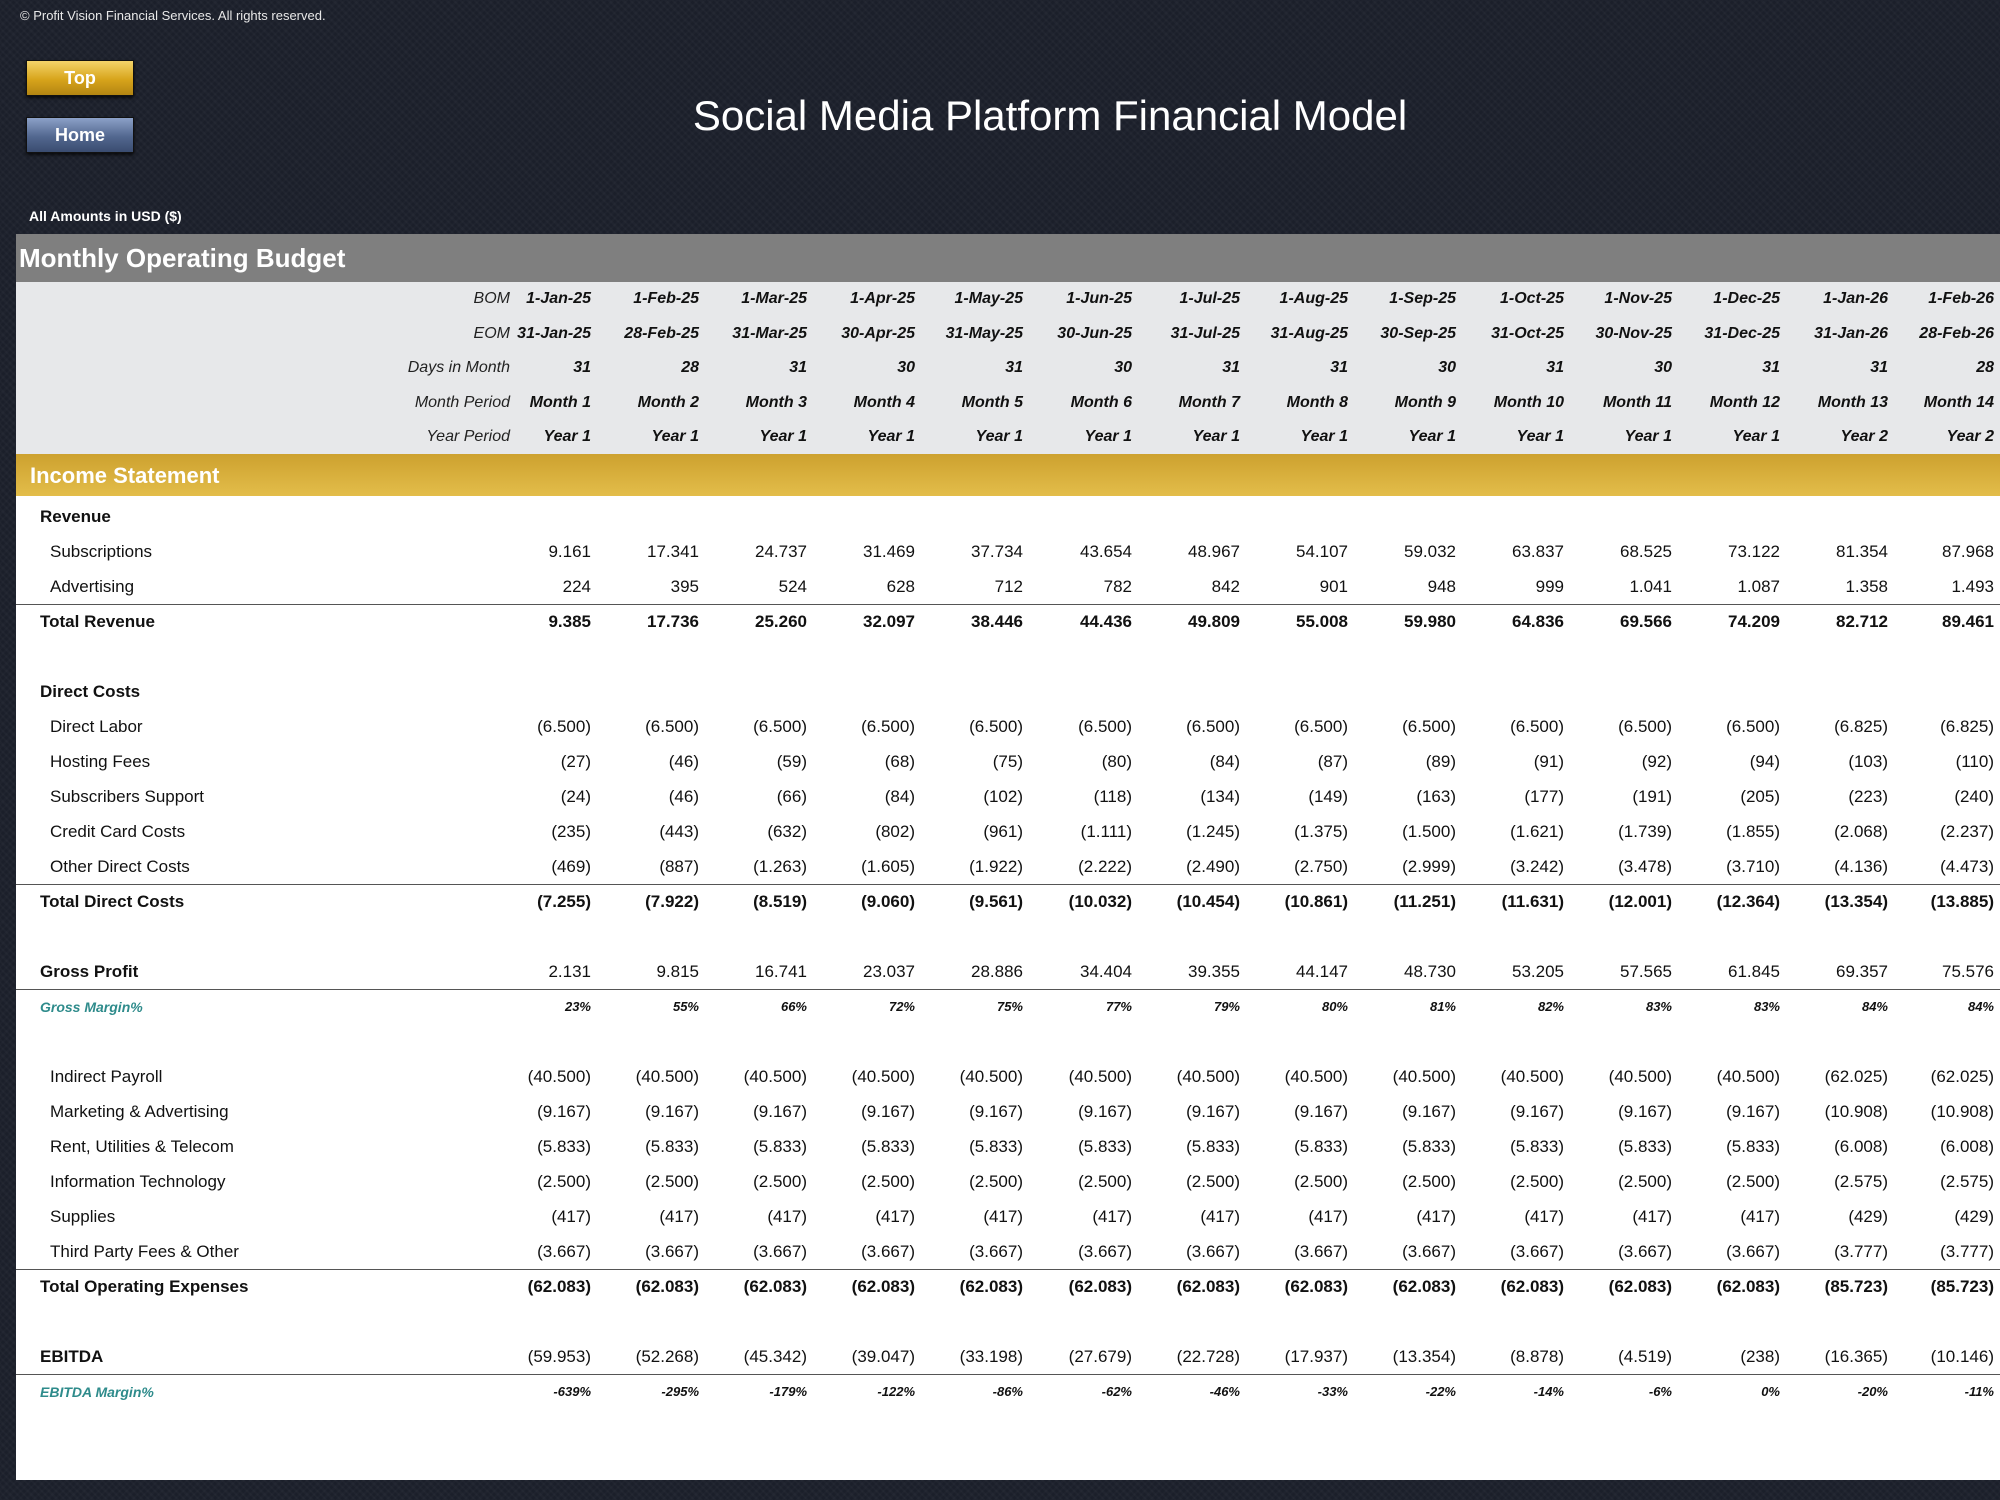  What do you see at coordinates (1740, 1077) in the screenshot?
I see `value-cell-m12: (40.500)` at bounding box center [1740, 1077].